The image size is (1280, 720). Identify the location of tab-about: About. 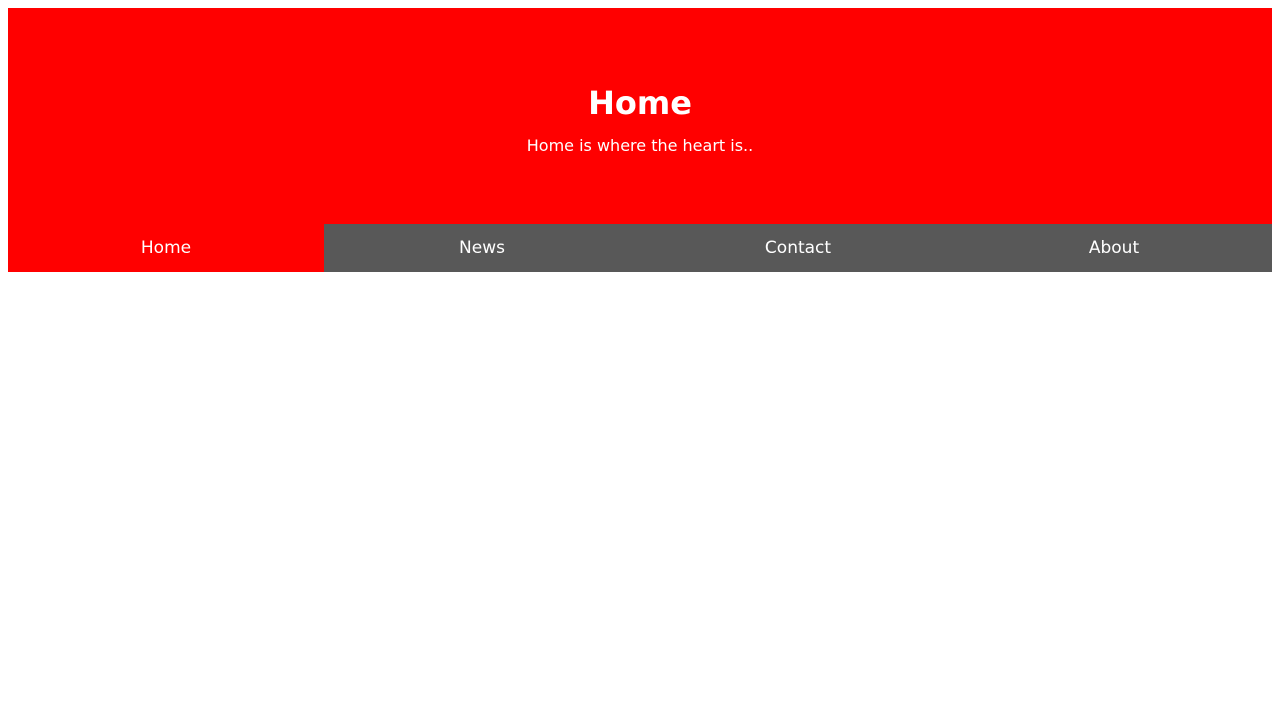
(1114, 248).